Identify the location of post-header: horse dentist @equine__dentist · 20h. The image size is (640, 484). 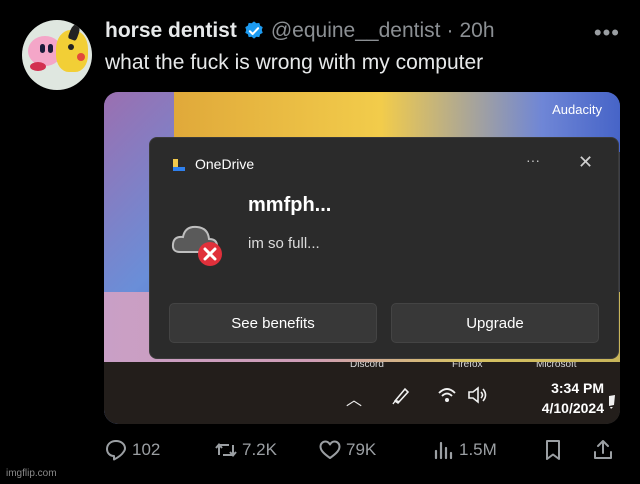
(300, 31).